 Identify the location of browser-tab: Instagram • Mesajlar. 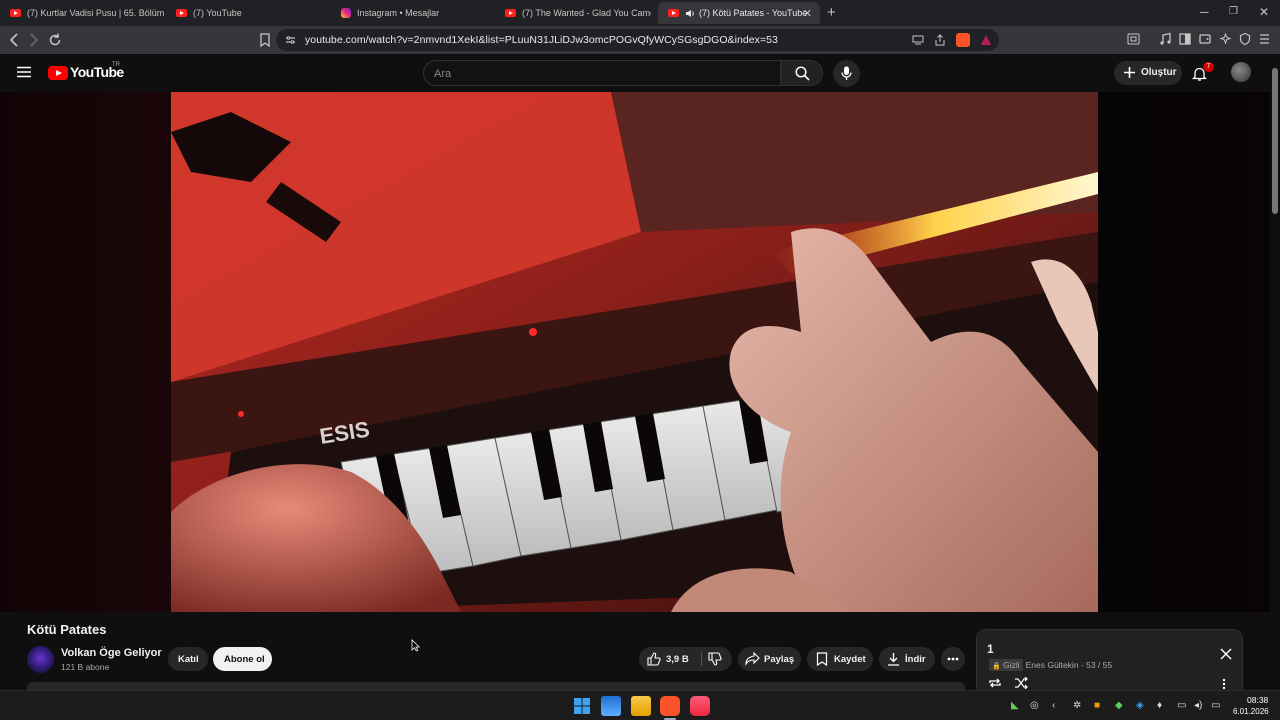
(413, 13).